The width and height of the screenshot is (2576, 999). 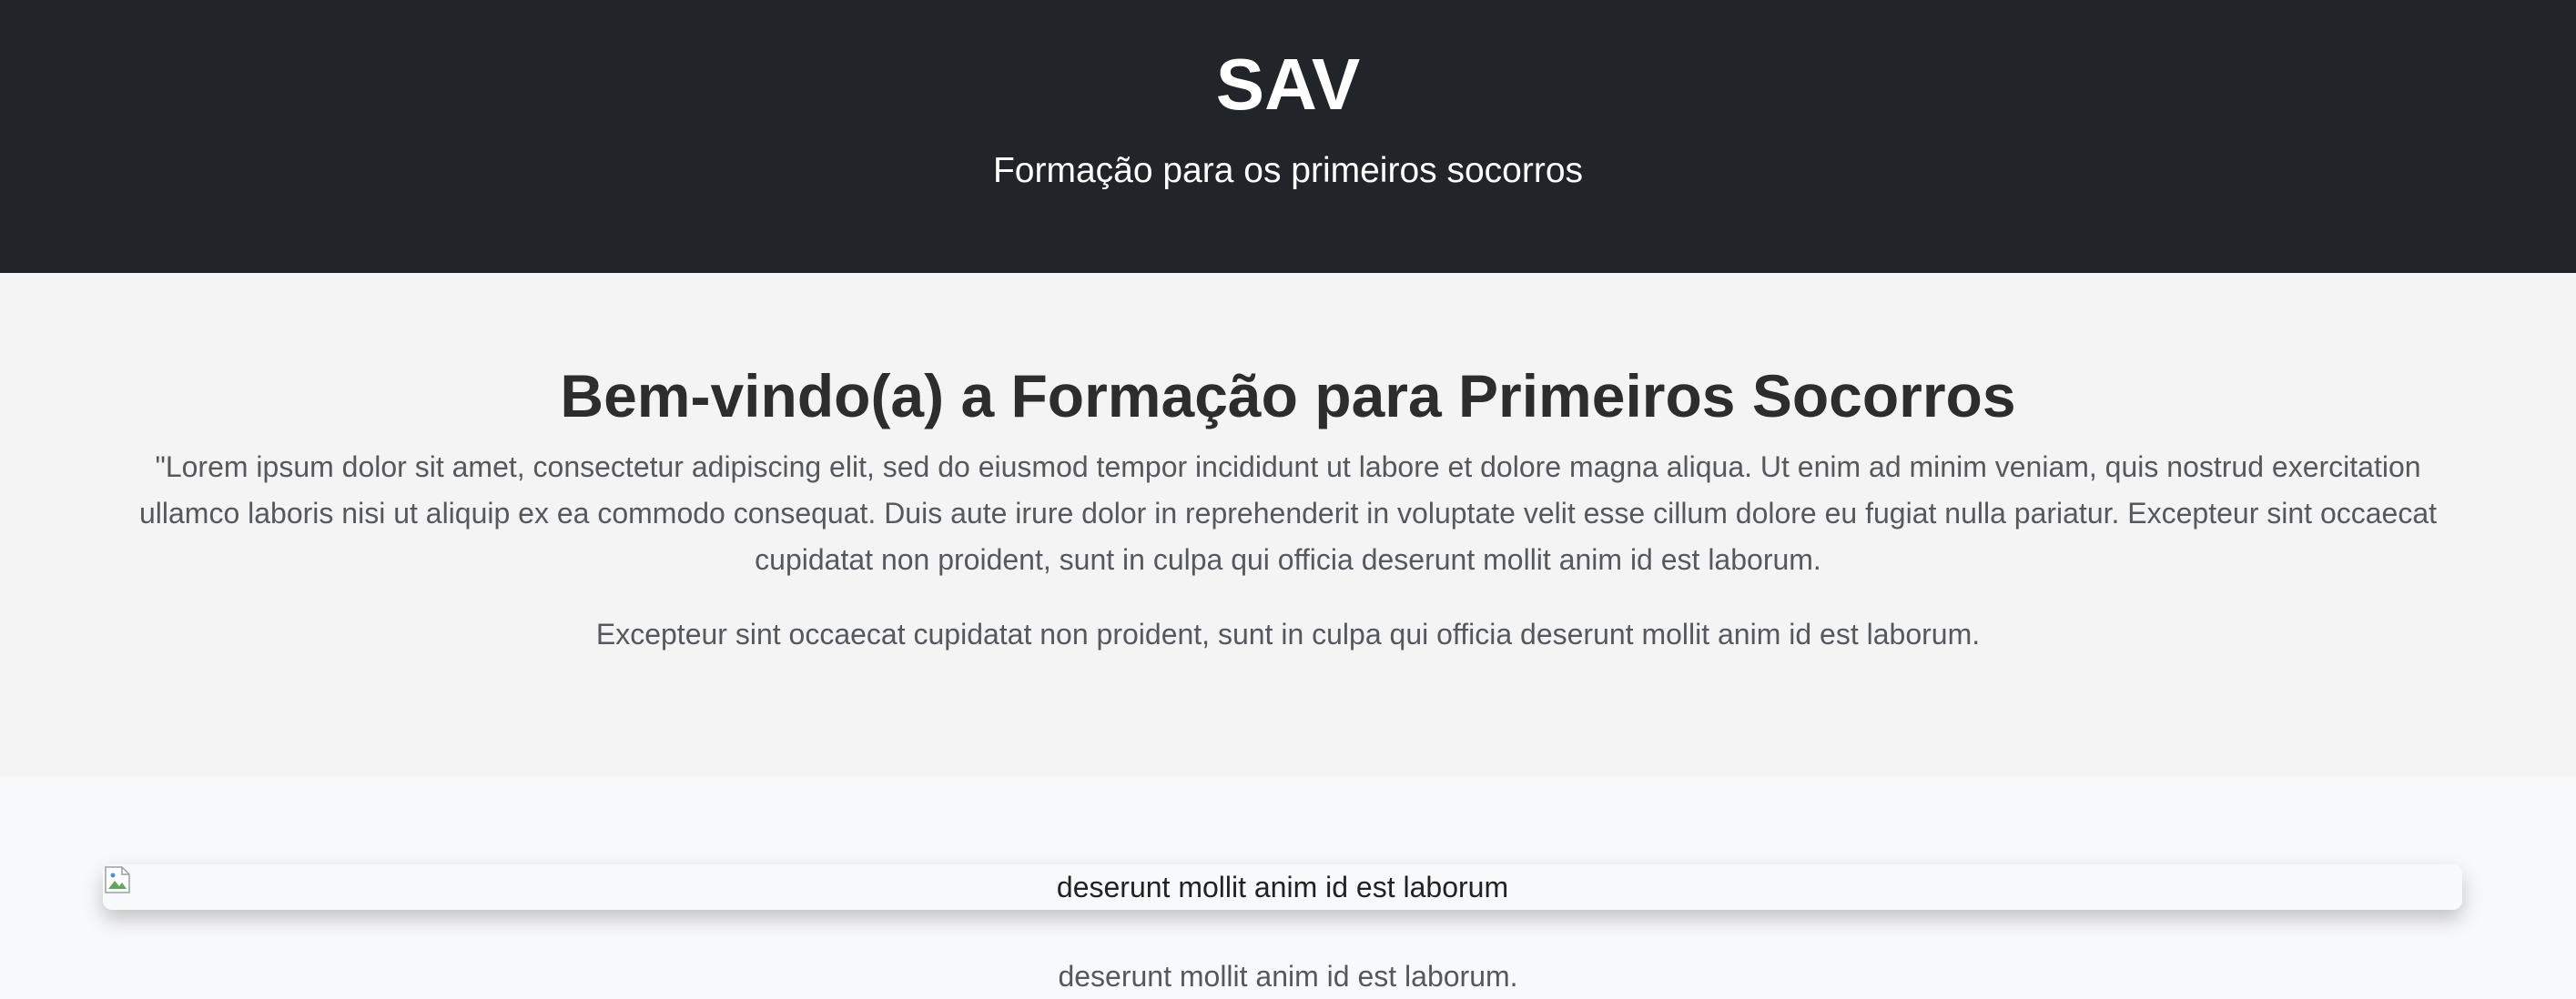 What do you see at coordinates (1288, 977) in the screenshot?
I see `image-caption: deserunt mollit anim id est laborum.` at bounding box center [1288, 977].